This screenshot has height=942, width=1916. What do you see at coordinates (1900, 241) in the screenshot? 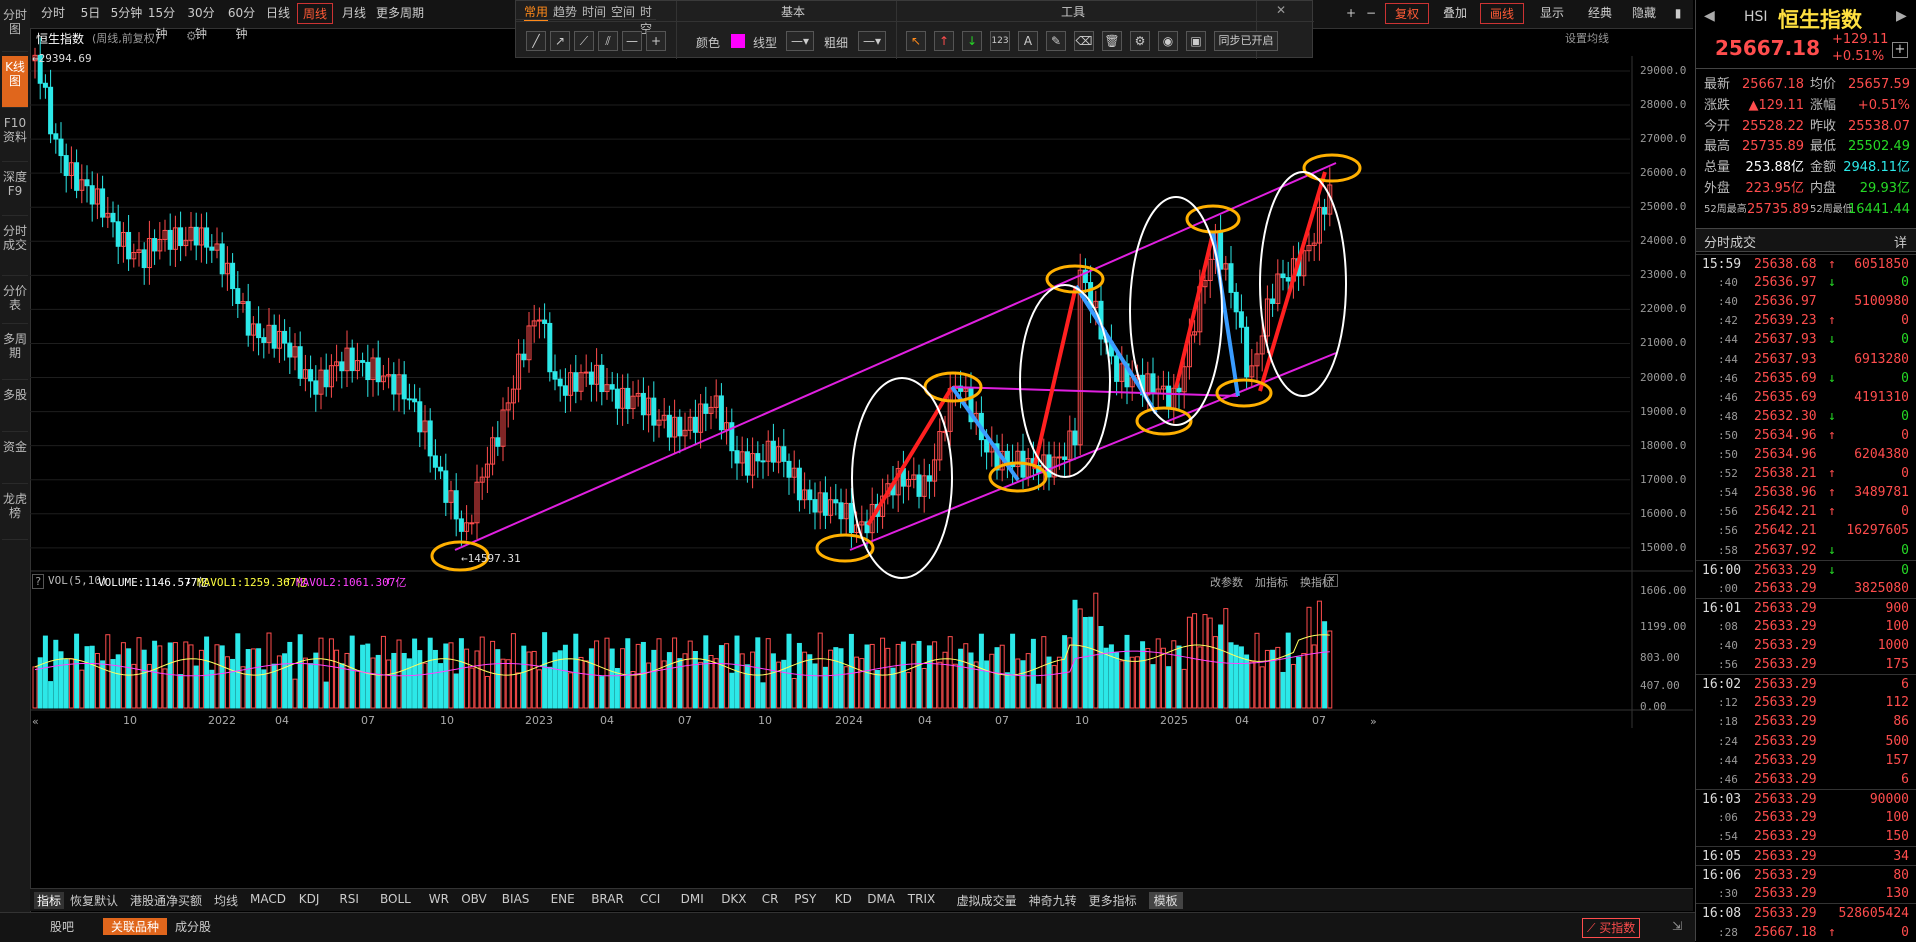
I see `trades-detail-link: 详` at bounding box center [1900, 241].